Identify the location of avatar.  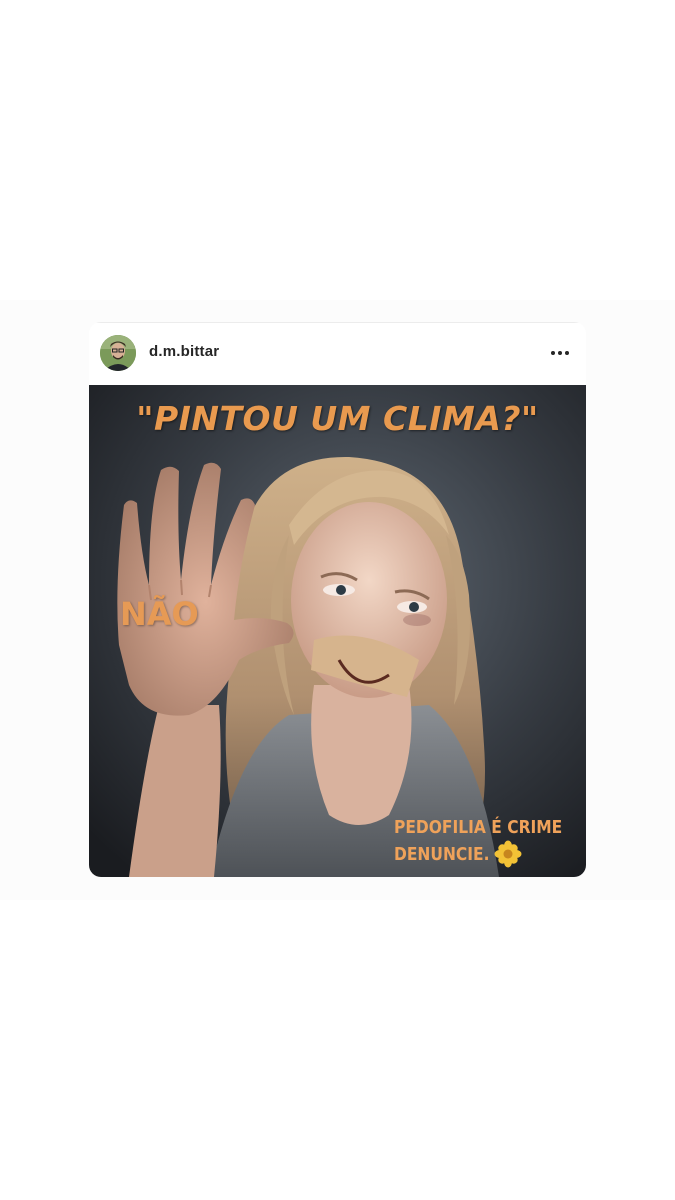
(118, 353).